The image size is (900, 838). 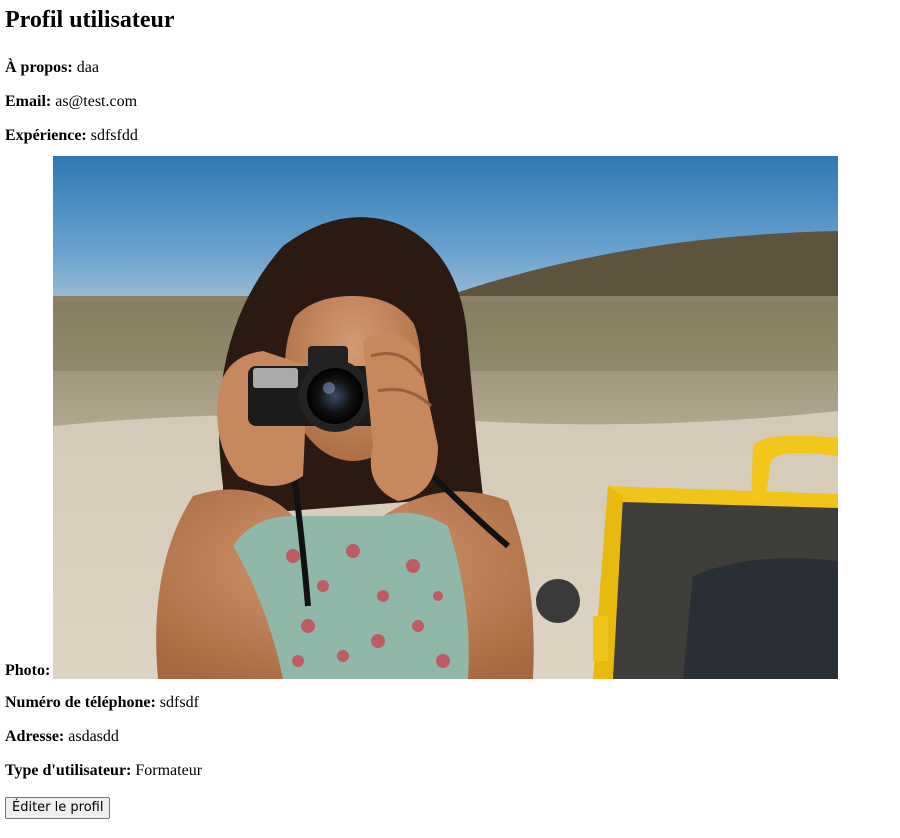 What do you see at coordinates (28, 101) in the screenshot?
I see `email-label: Email:` at bounding box center [28, 101].